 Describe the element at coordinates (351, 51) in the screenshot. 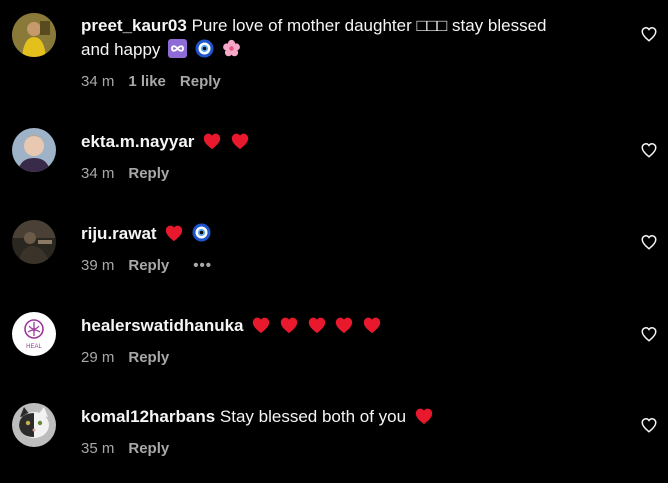

I see `comment-text-line2: and happy` at that location.